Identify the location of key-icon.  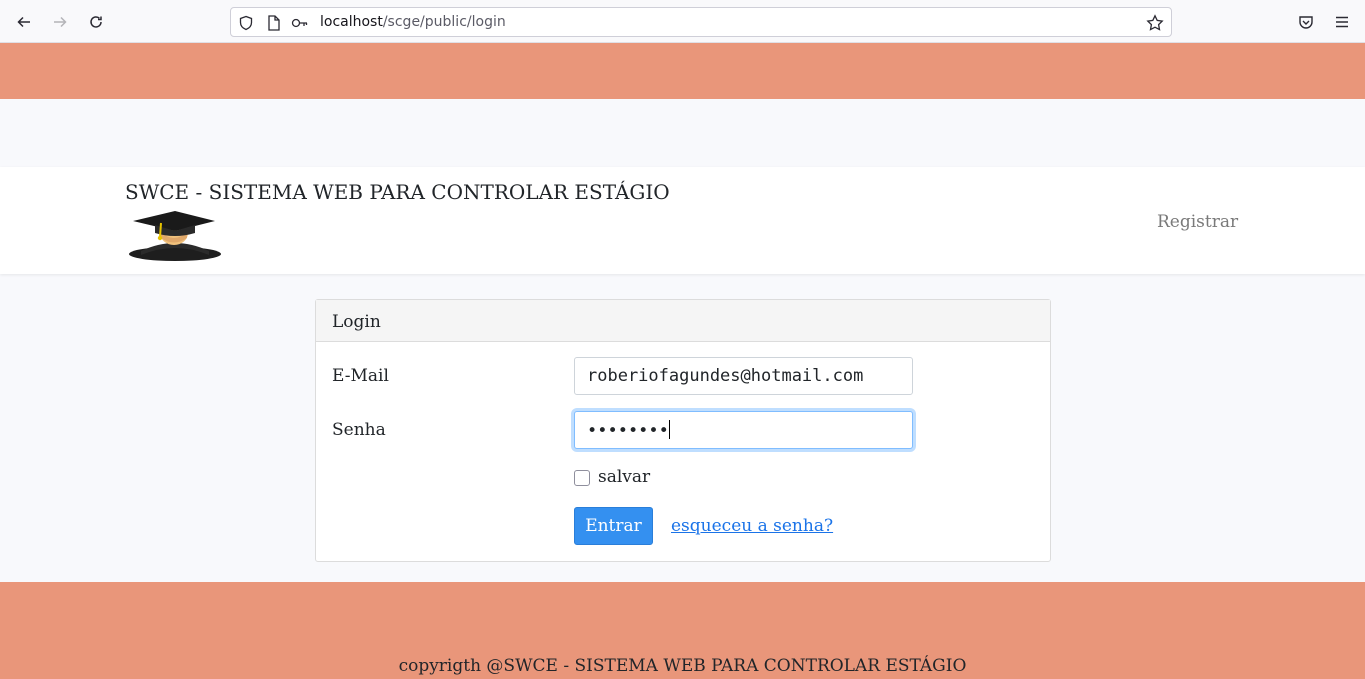
(300, 23).